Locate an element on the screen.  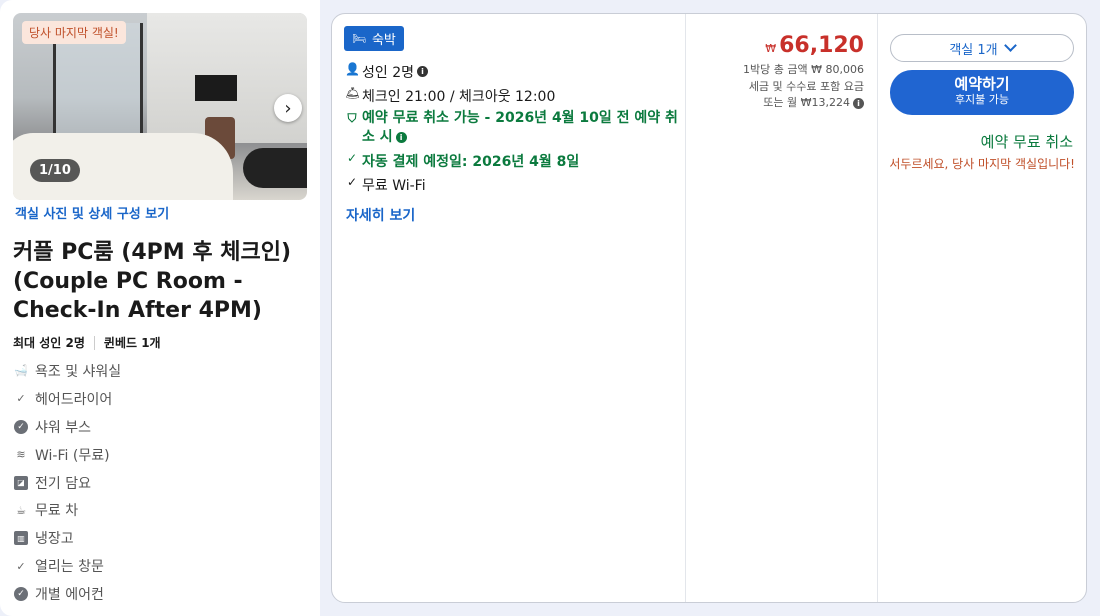
bed-type: 퀸베드 1개 is located at coordinates (132, 343).